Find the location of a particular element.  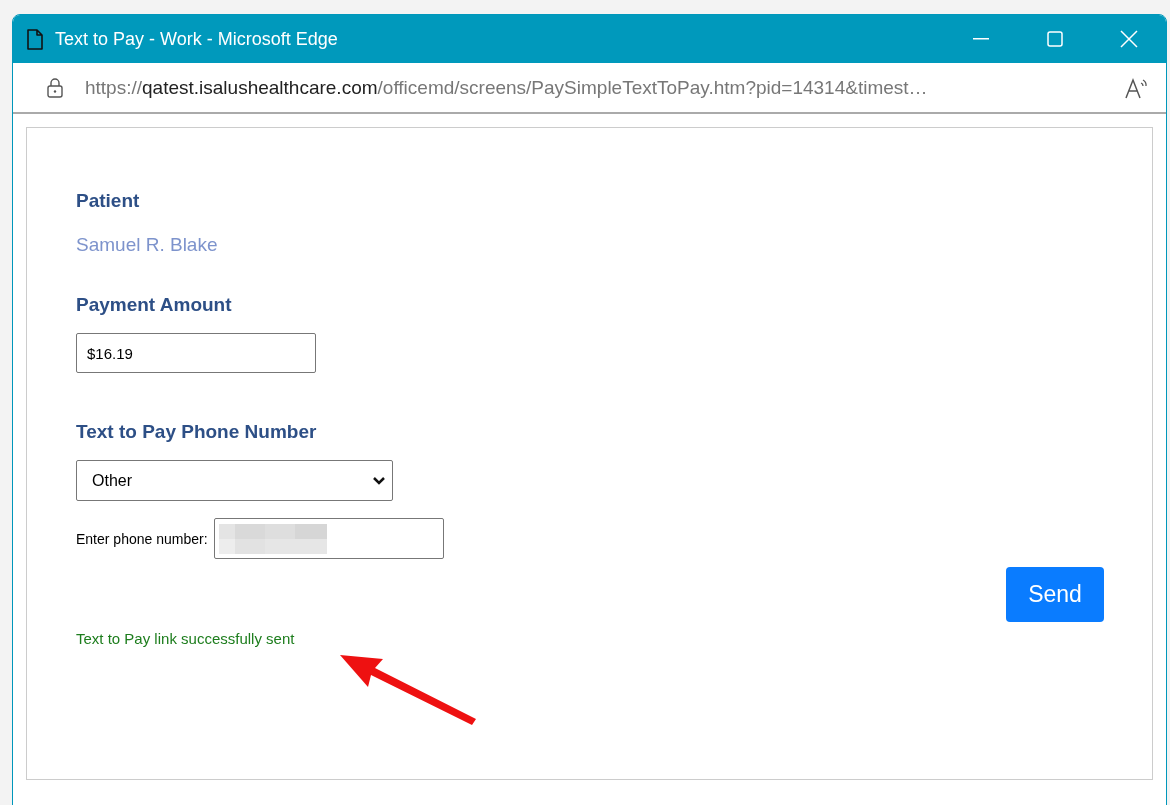

phone-select: Other is located at coordinates (234, 480).